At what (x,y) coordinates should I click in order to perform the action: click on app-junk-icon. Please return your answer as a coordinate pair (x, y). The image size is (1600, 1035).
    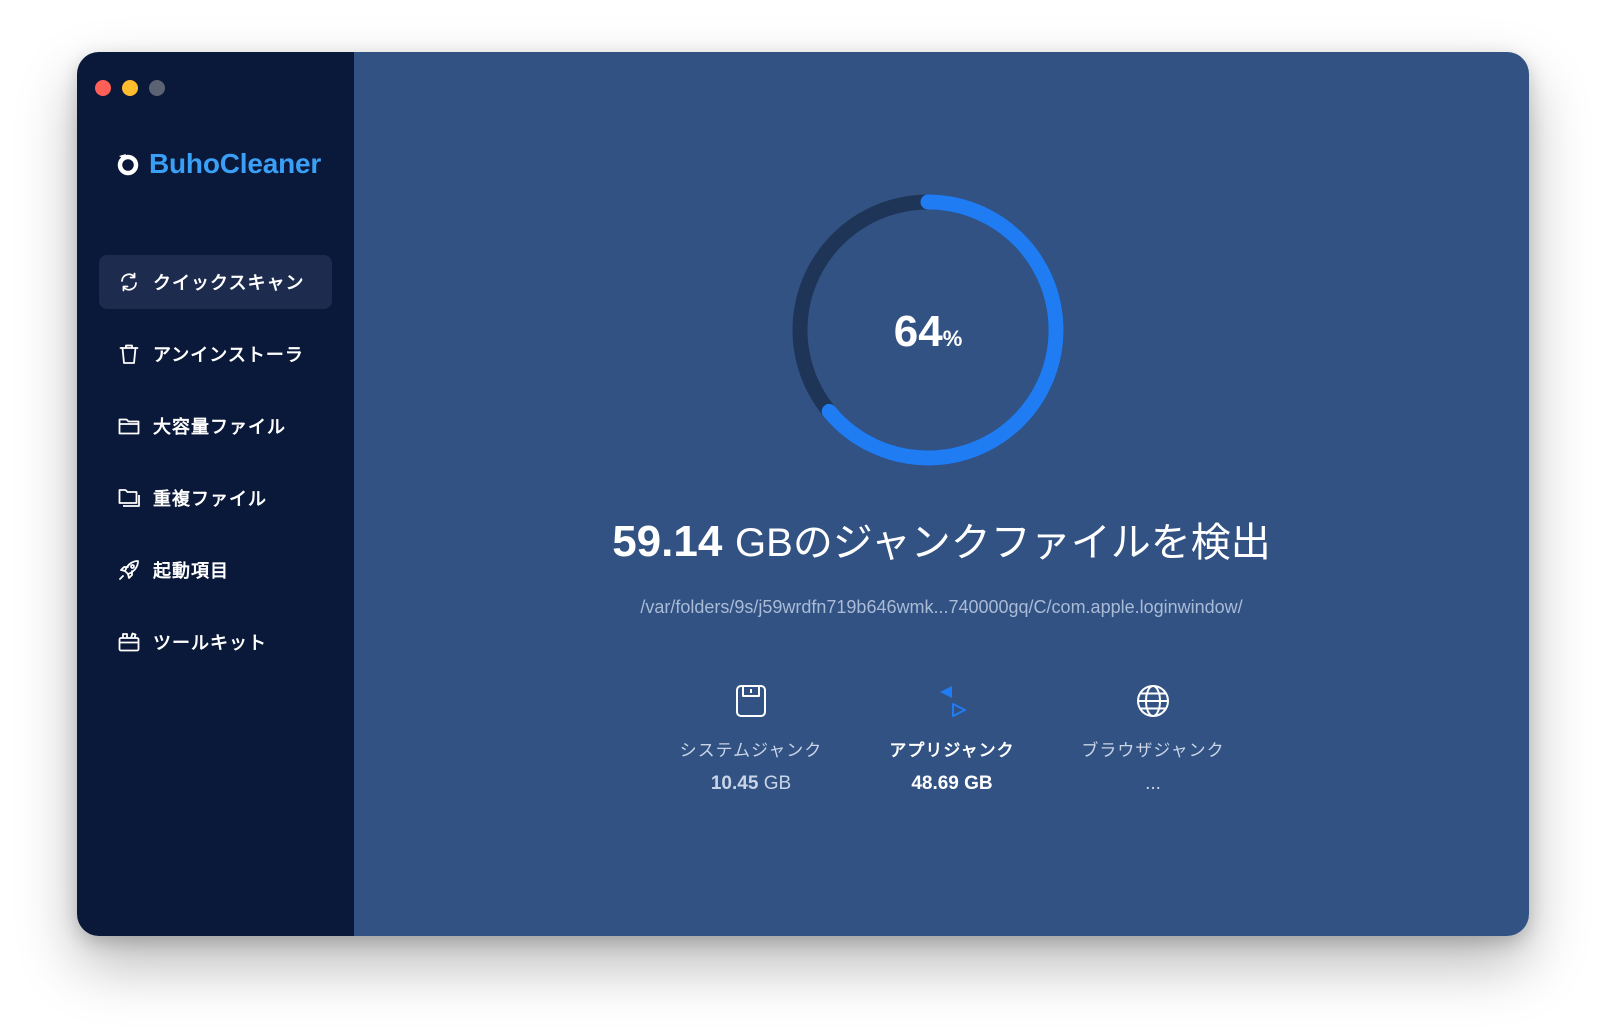
    Looking at the image, I should click on (953, 701).